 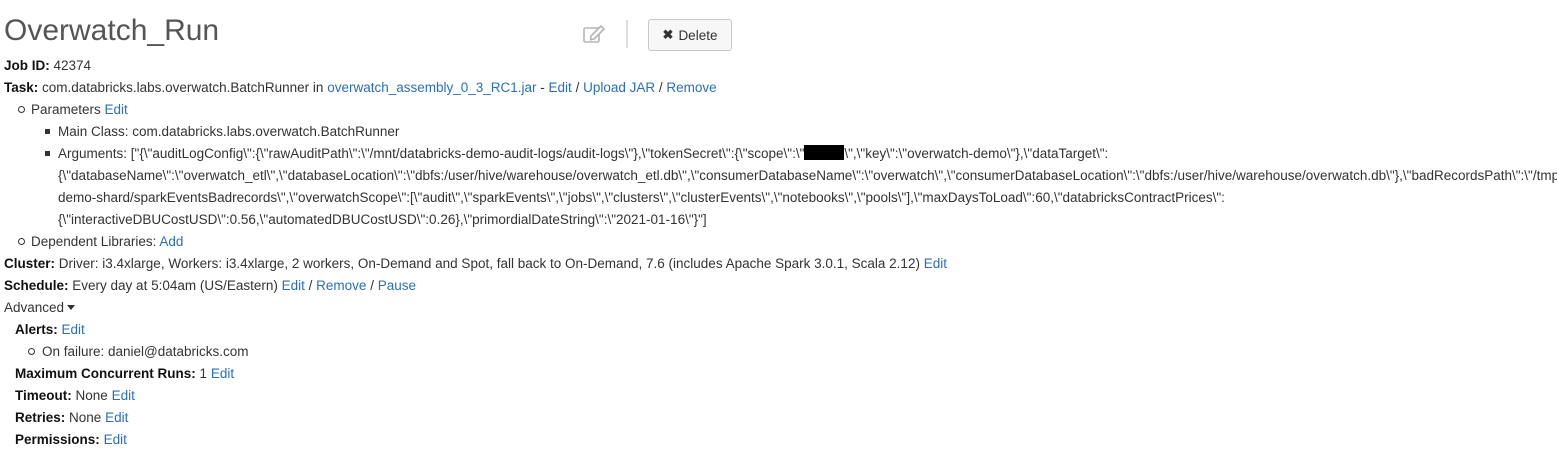 I want to click on alerts-edit-link: Edit, so click(x=73, y=329).